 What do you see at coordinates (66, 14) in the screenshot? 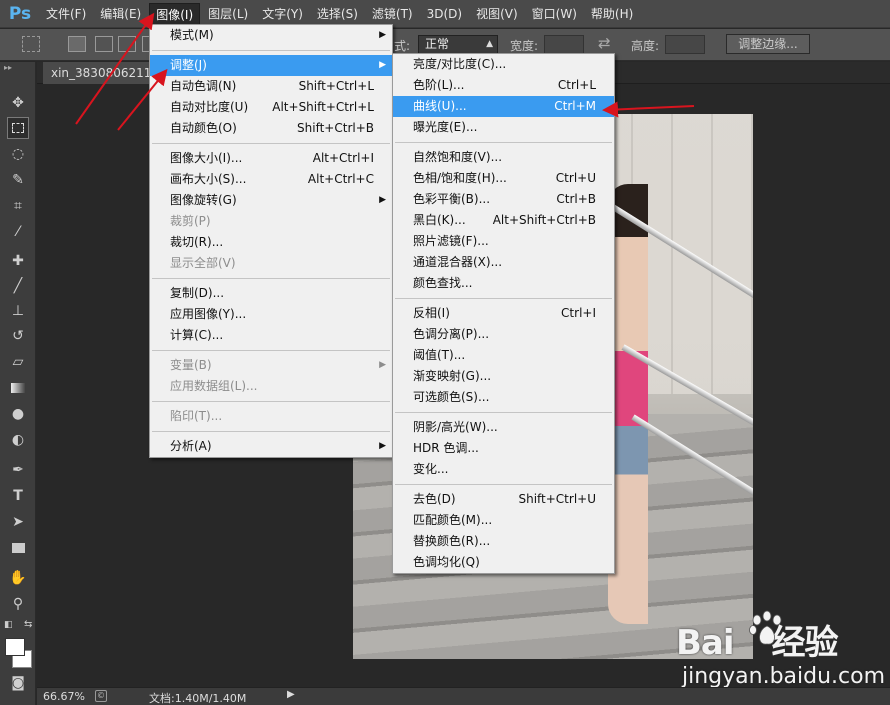
I see `menubar-item: 文件(F)` at bounding box center [66, 14].